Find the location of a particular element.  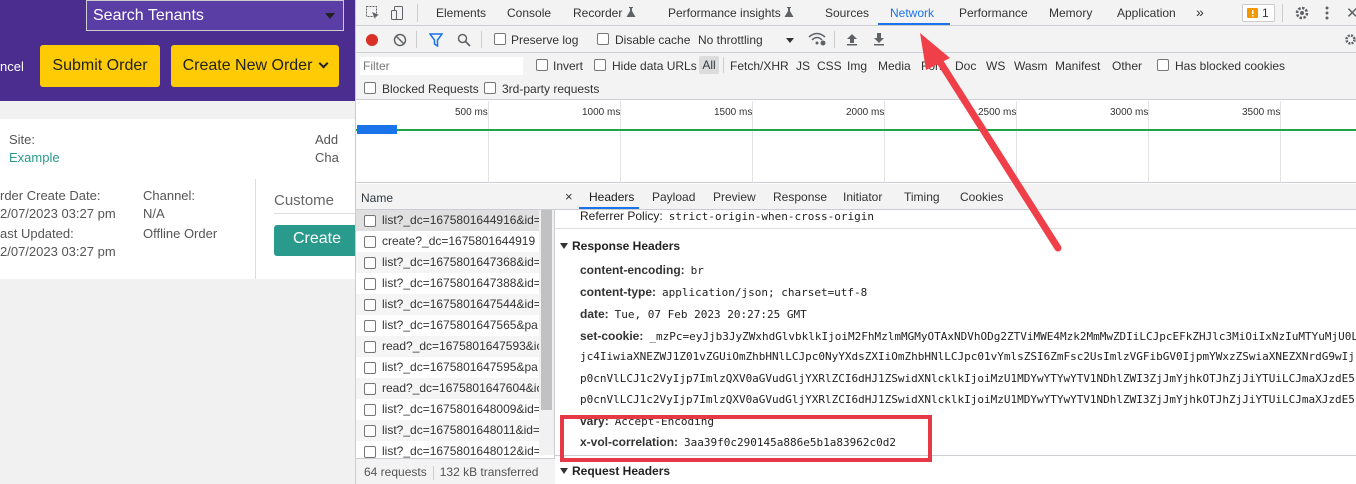

request-row: list?_dc=1675801648012&id= is located at coordinates (447, 449).